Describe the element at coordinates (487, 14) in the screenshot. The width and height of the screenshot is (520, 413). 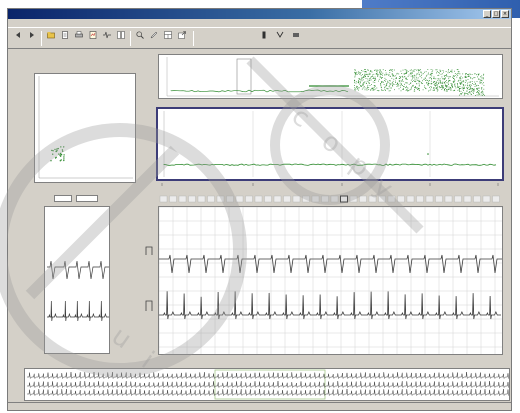
I see `minimize-button: _` at that location.